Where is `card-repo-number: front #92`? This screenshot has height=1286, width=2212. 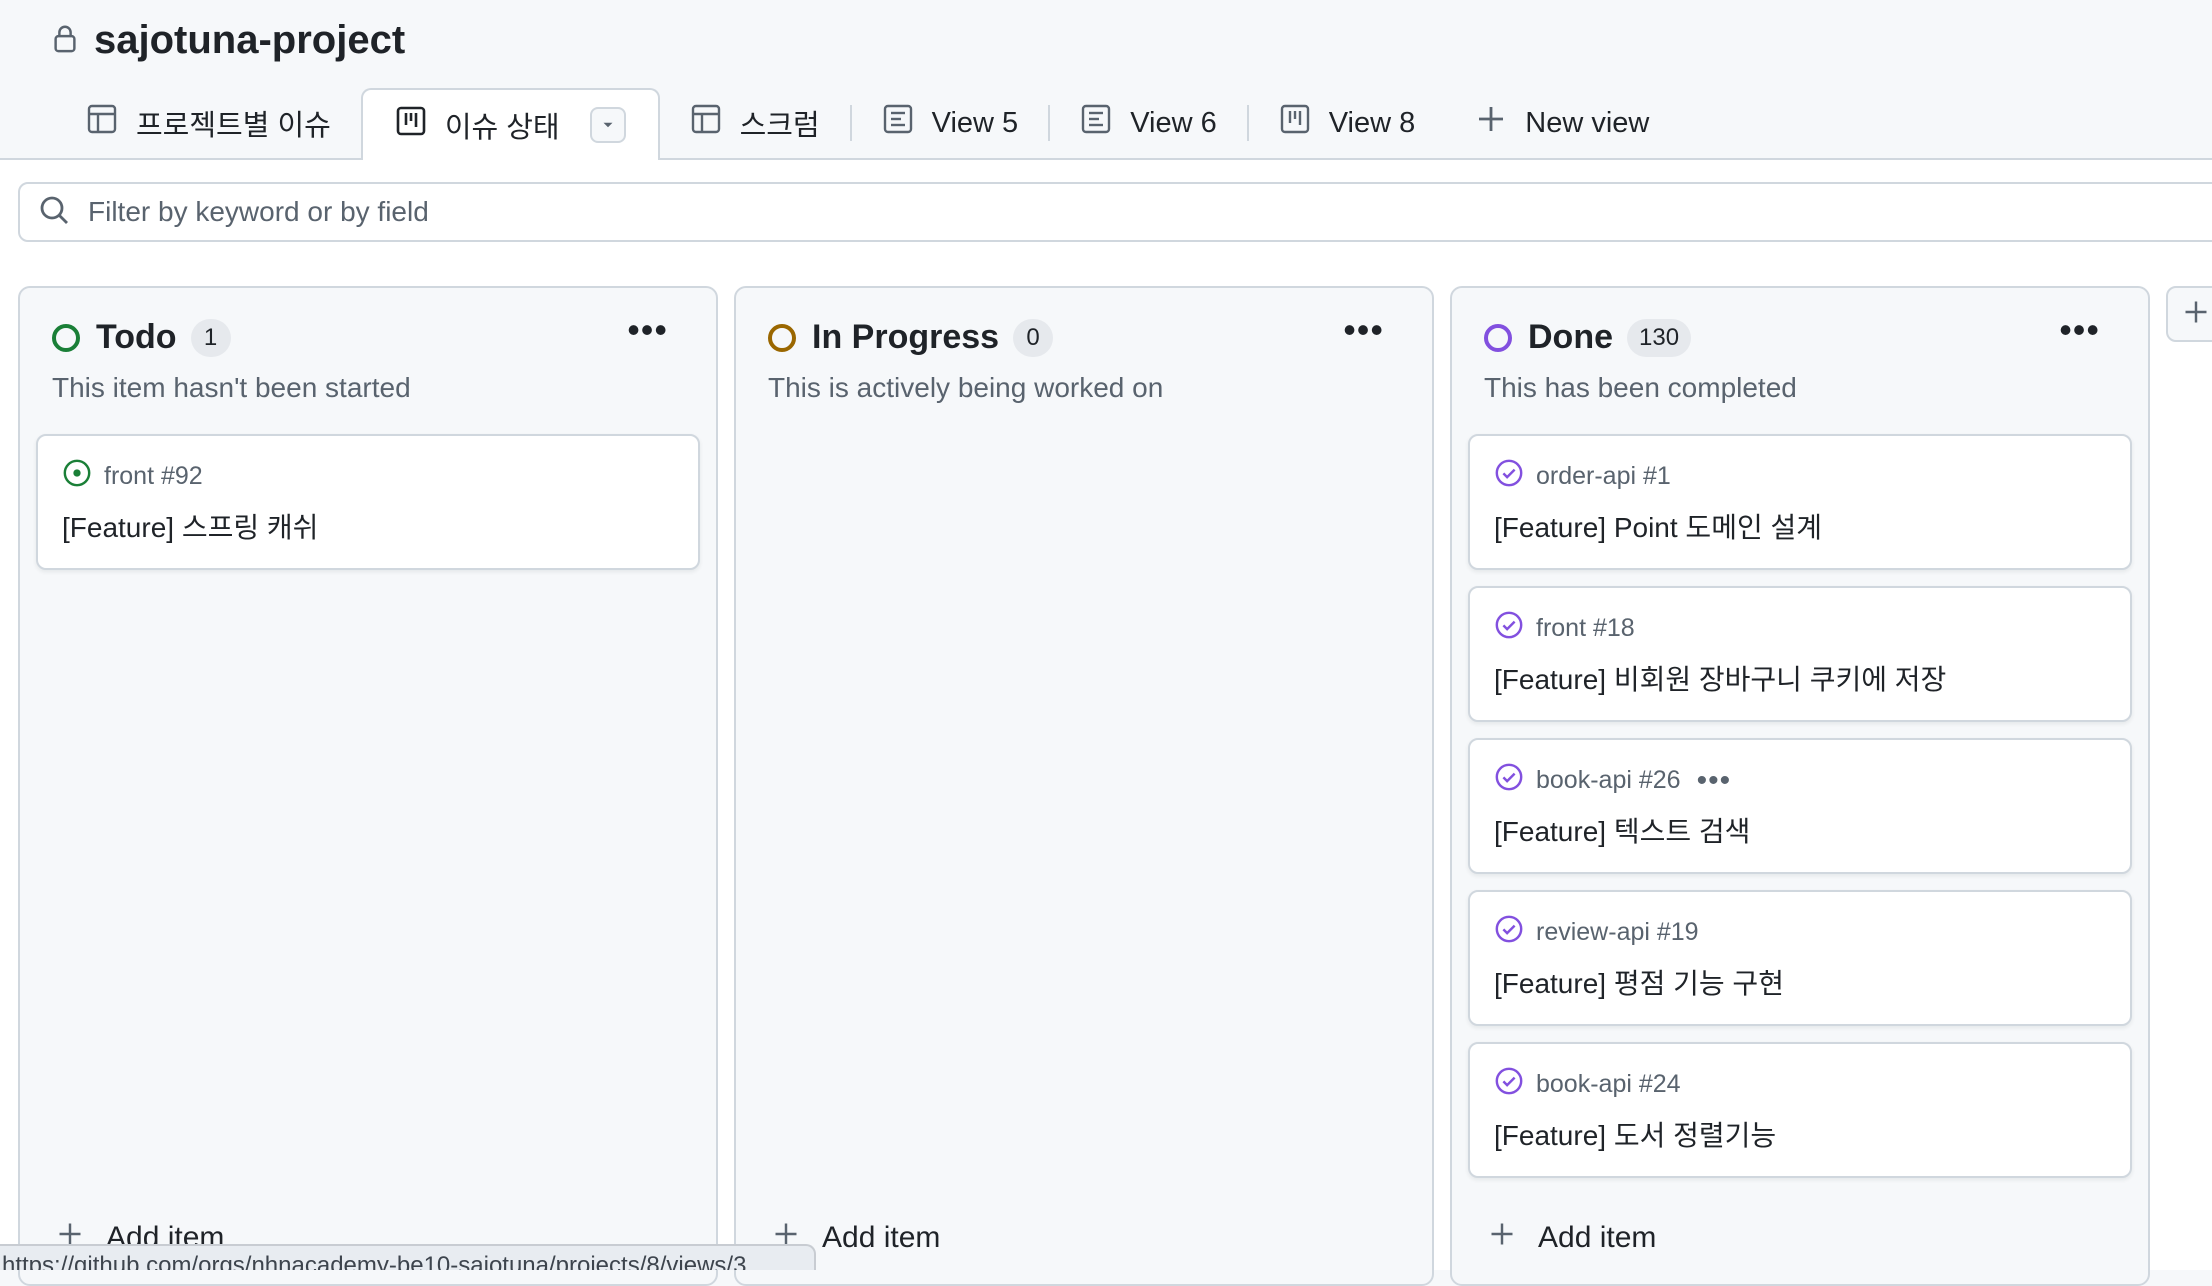 card-repo-number: front #92 is located at coordinates (153, 476).